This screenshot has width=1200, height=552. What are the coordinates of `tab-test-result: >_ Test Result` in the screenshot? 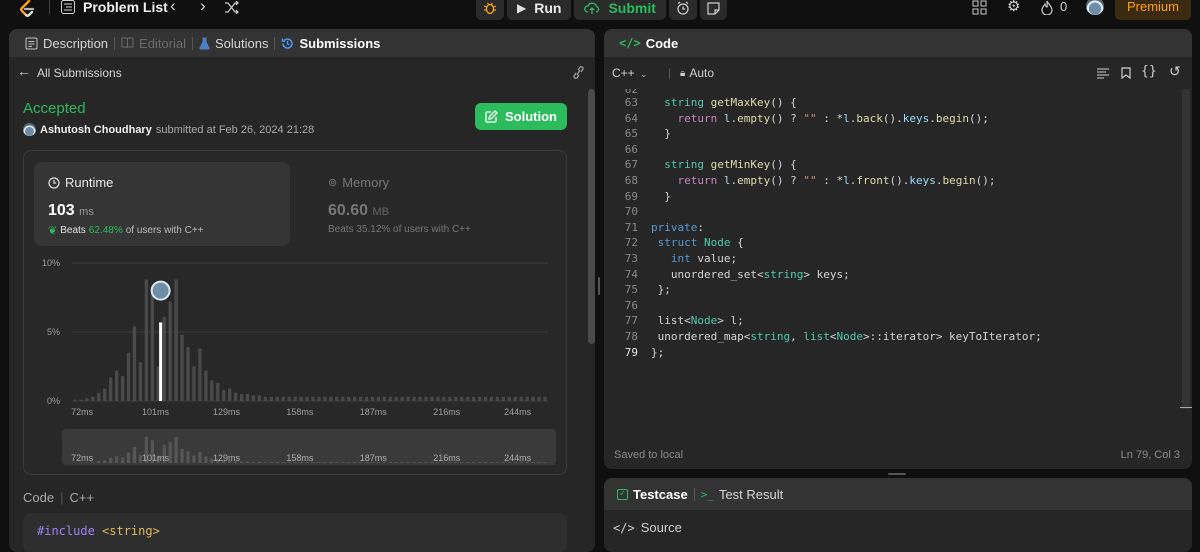 It's located at (742, 494).